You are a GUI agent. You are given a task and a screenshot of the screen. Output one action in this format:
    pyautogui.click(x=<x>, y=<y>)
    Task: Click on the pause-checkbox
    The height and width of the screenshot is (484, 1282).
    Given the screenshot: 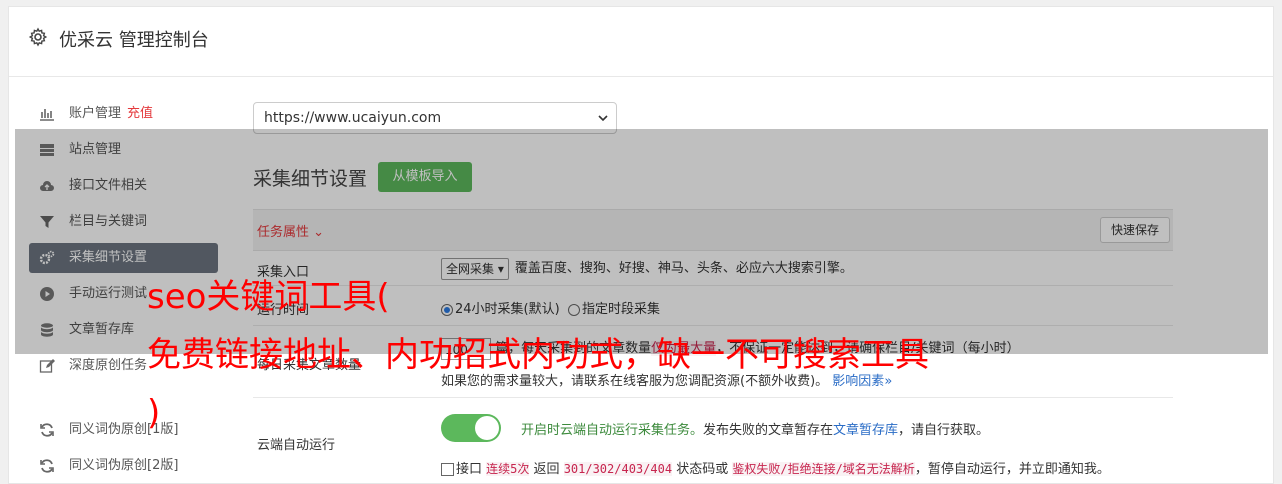 What is the action you would take?
    pyautogui.click(x=447, y=469)
    